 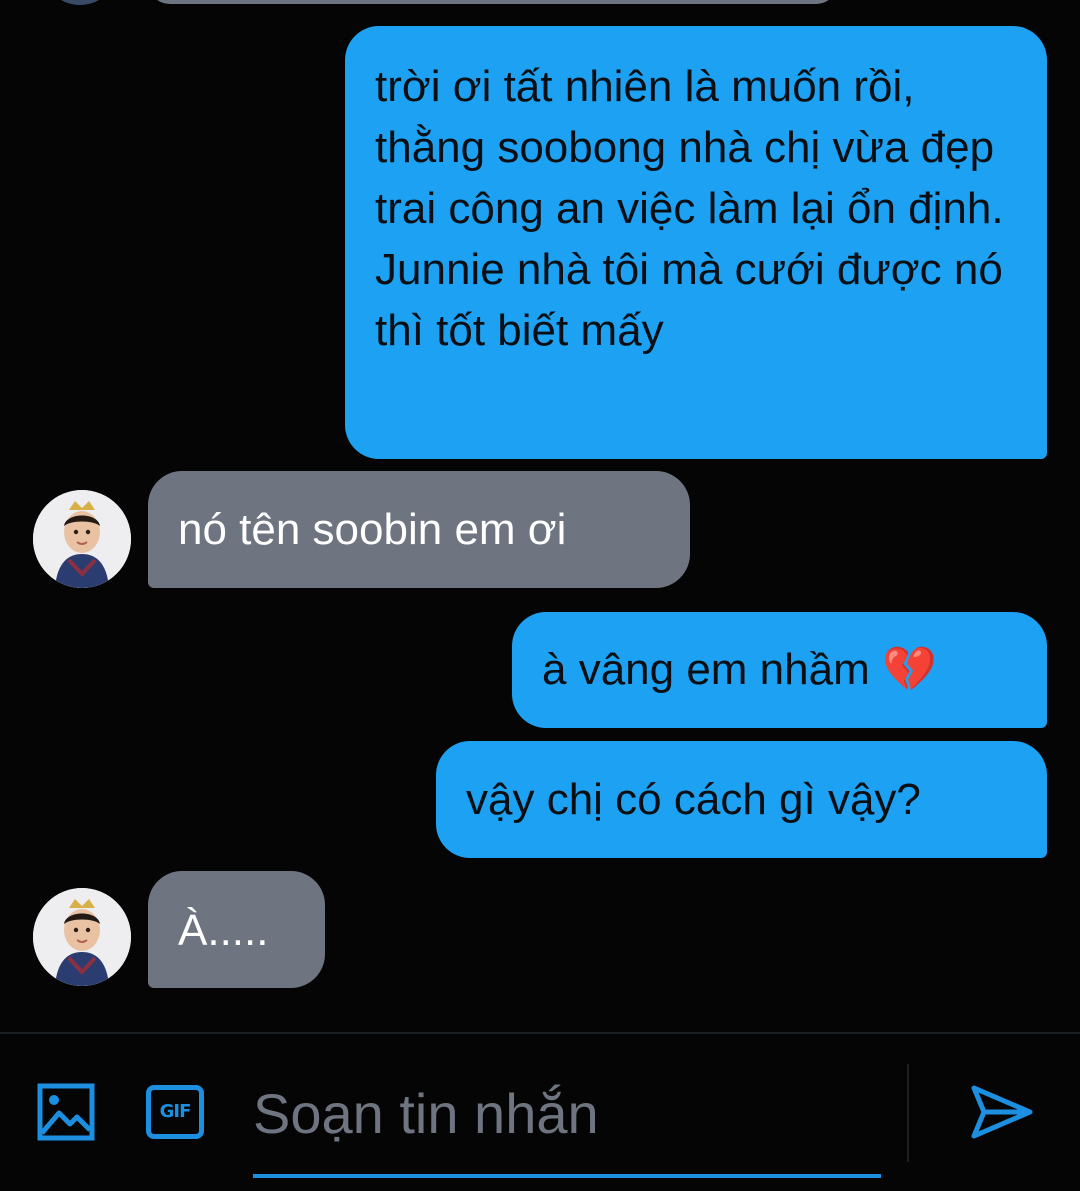 What do you see at coordinates (567, 1176) in the screenshot?
I see `input-underline` at bounding box center [567, 1176].